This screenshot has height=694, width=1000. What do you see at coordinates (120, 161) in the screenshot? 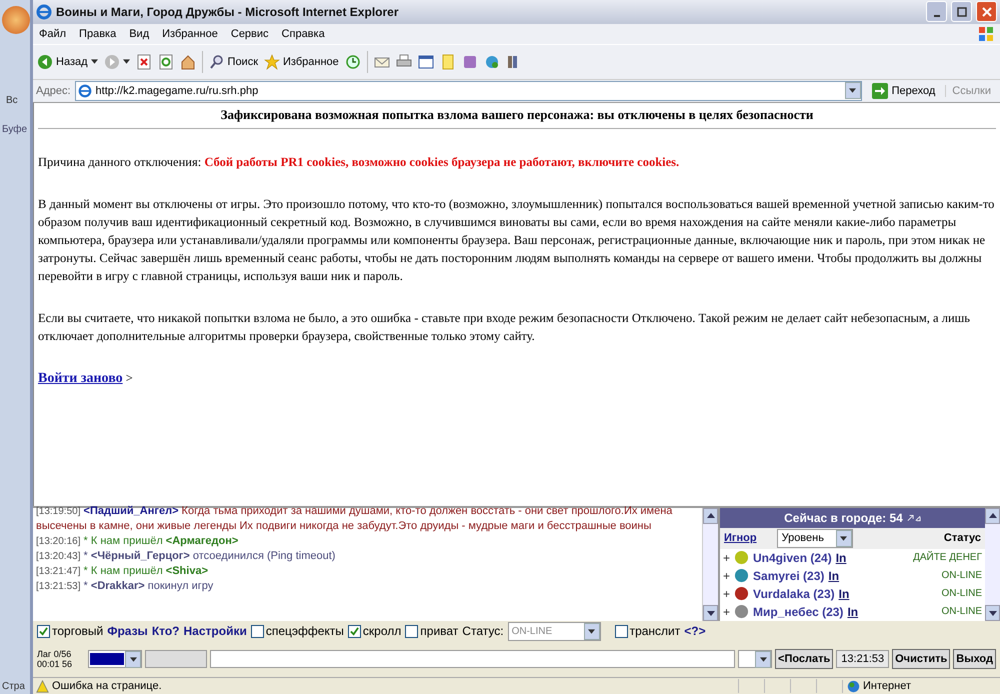
I see `reason-label: Причина данного отключения:` at bounding box center [120, 161].